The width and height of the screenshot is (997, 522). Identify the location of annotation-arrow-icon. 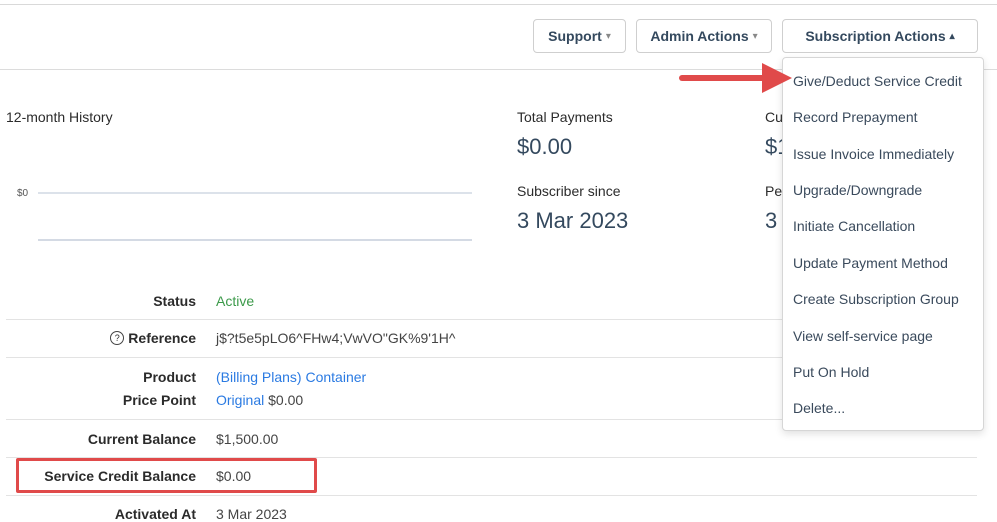
(735, 78).